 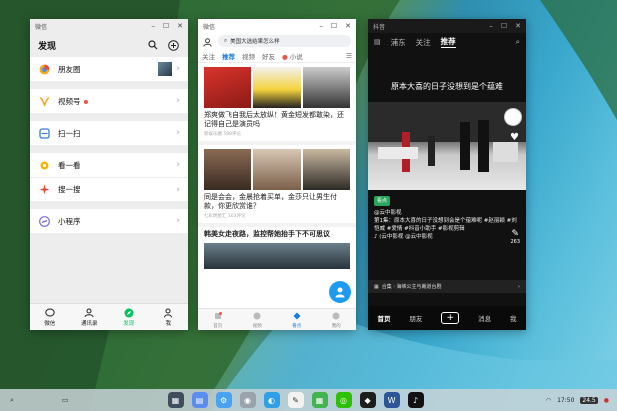 I want to click on home-icon, so click(x=217, y=316).